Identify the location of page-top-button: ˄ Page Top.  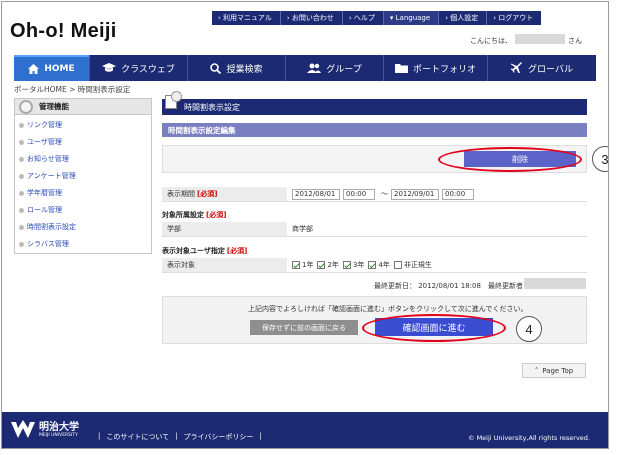
(554, 370).